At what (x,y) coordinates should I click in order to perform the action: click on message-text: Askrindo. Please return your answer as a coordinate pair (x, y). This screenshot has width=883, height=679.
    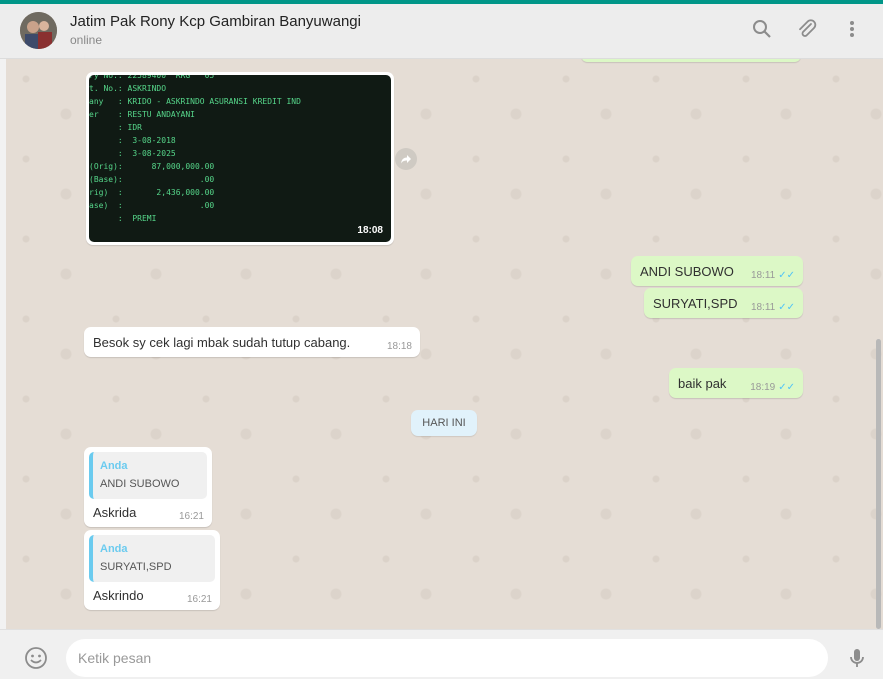
    Looking at the image, I should click on (118, 595).